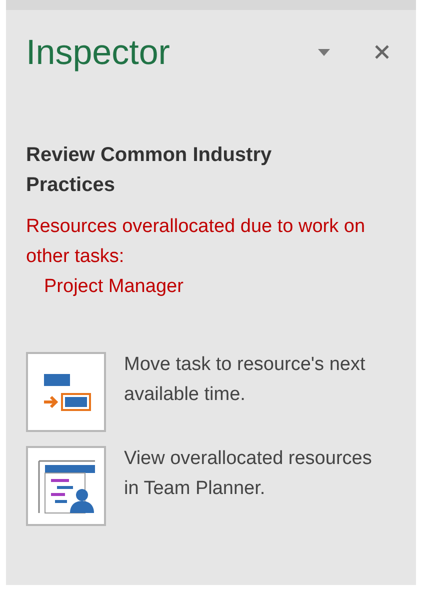  I want to click on close-icon, so click(382, 52).